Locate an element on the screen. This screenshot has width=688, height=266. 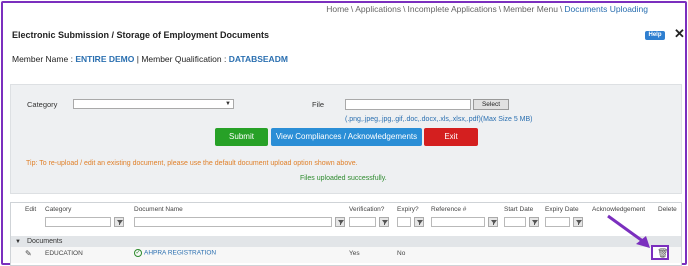
reference-filter-button is located at coordinates (493, 222).